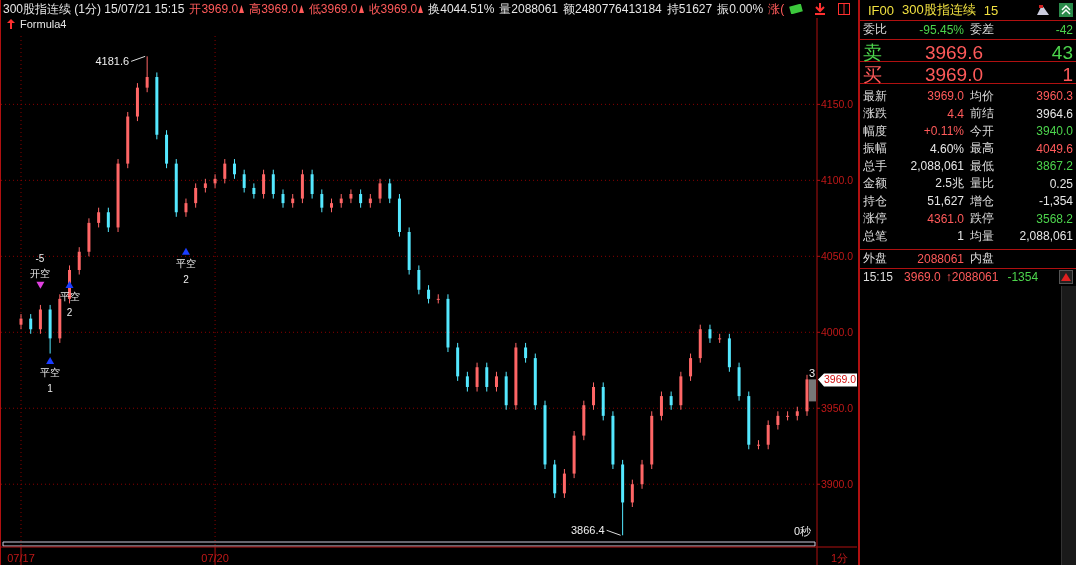 This screenshot has height=565, width=1076. I want to click on stat-value: 4.4, so click(955, 113).